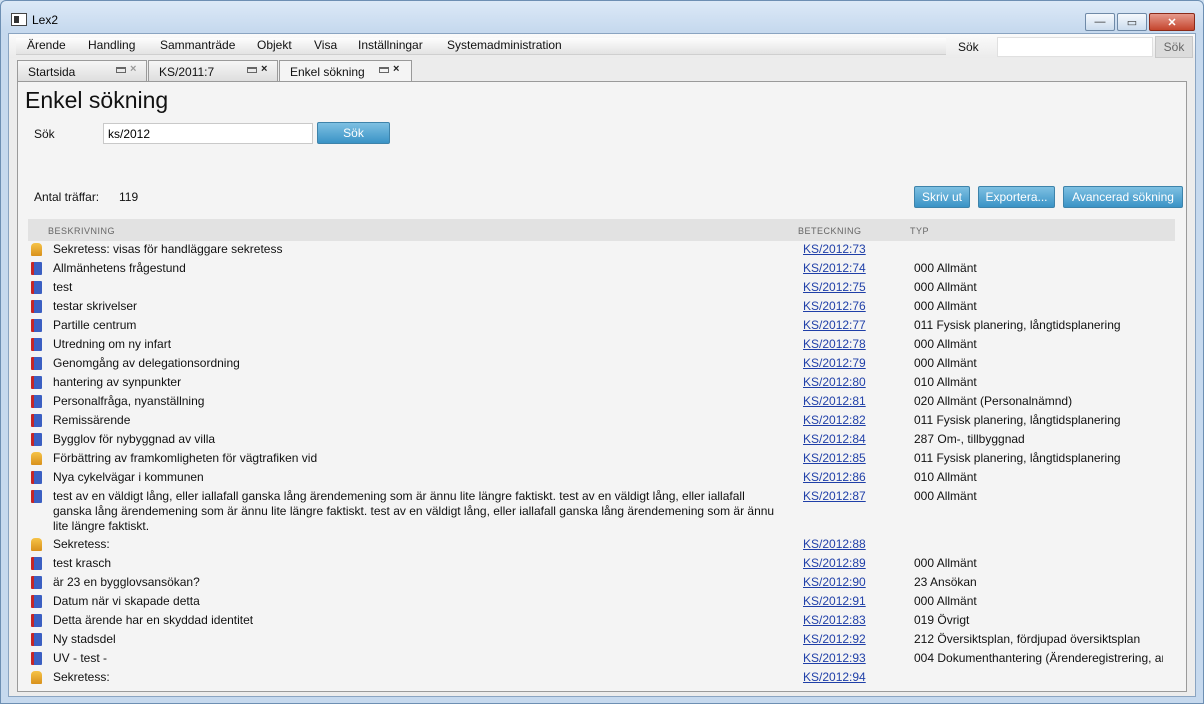 This screenshot has width=1204, height=704. Describe the element at coordinates (834, 639) in the screenshot. I see `row-case-link: KS/2012:92` at that location.